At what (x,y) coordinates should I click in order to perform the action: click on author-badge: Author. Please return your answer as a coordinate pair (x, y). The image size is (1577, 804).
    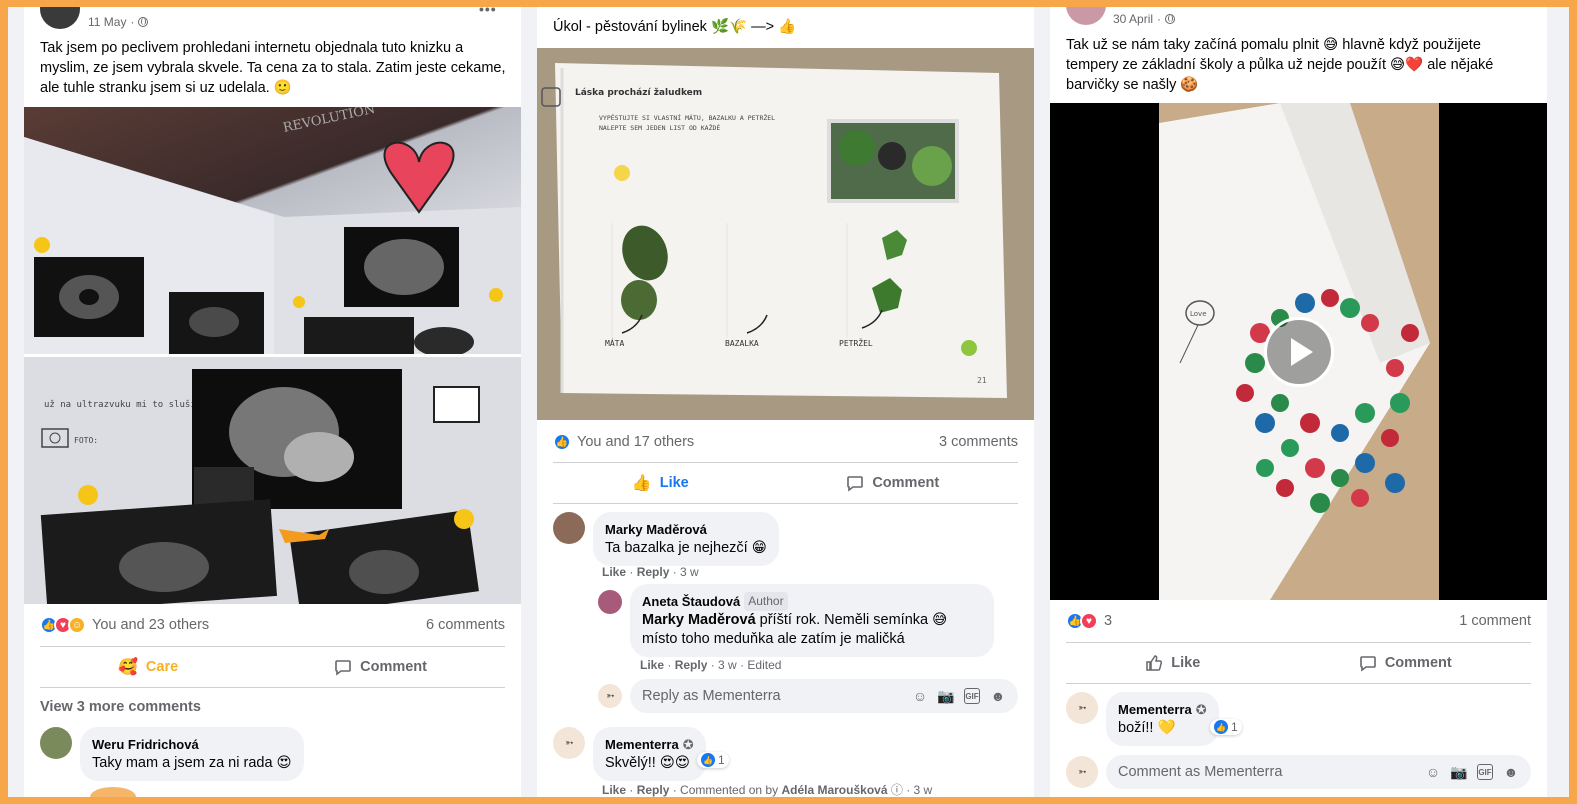
    Looking at the image, I should click on (766, 601).